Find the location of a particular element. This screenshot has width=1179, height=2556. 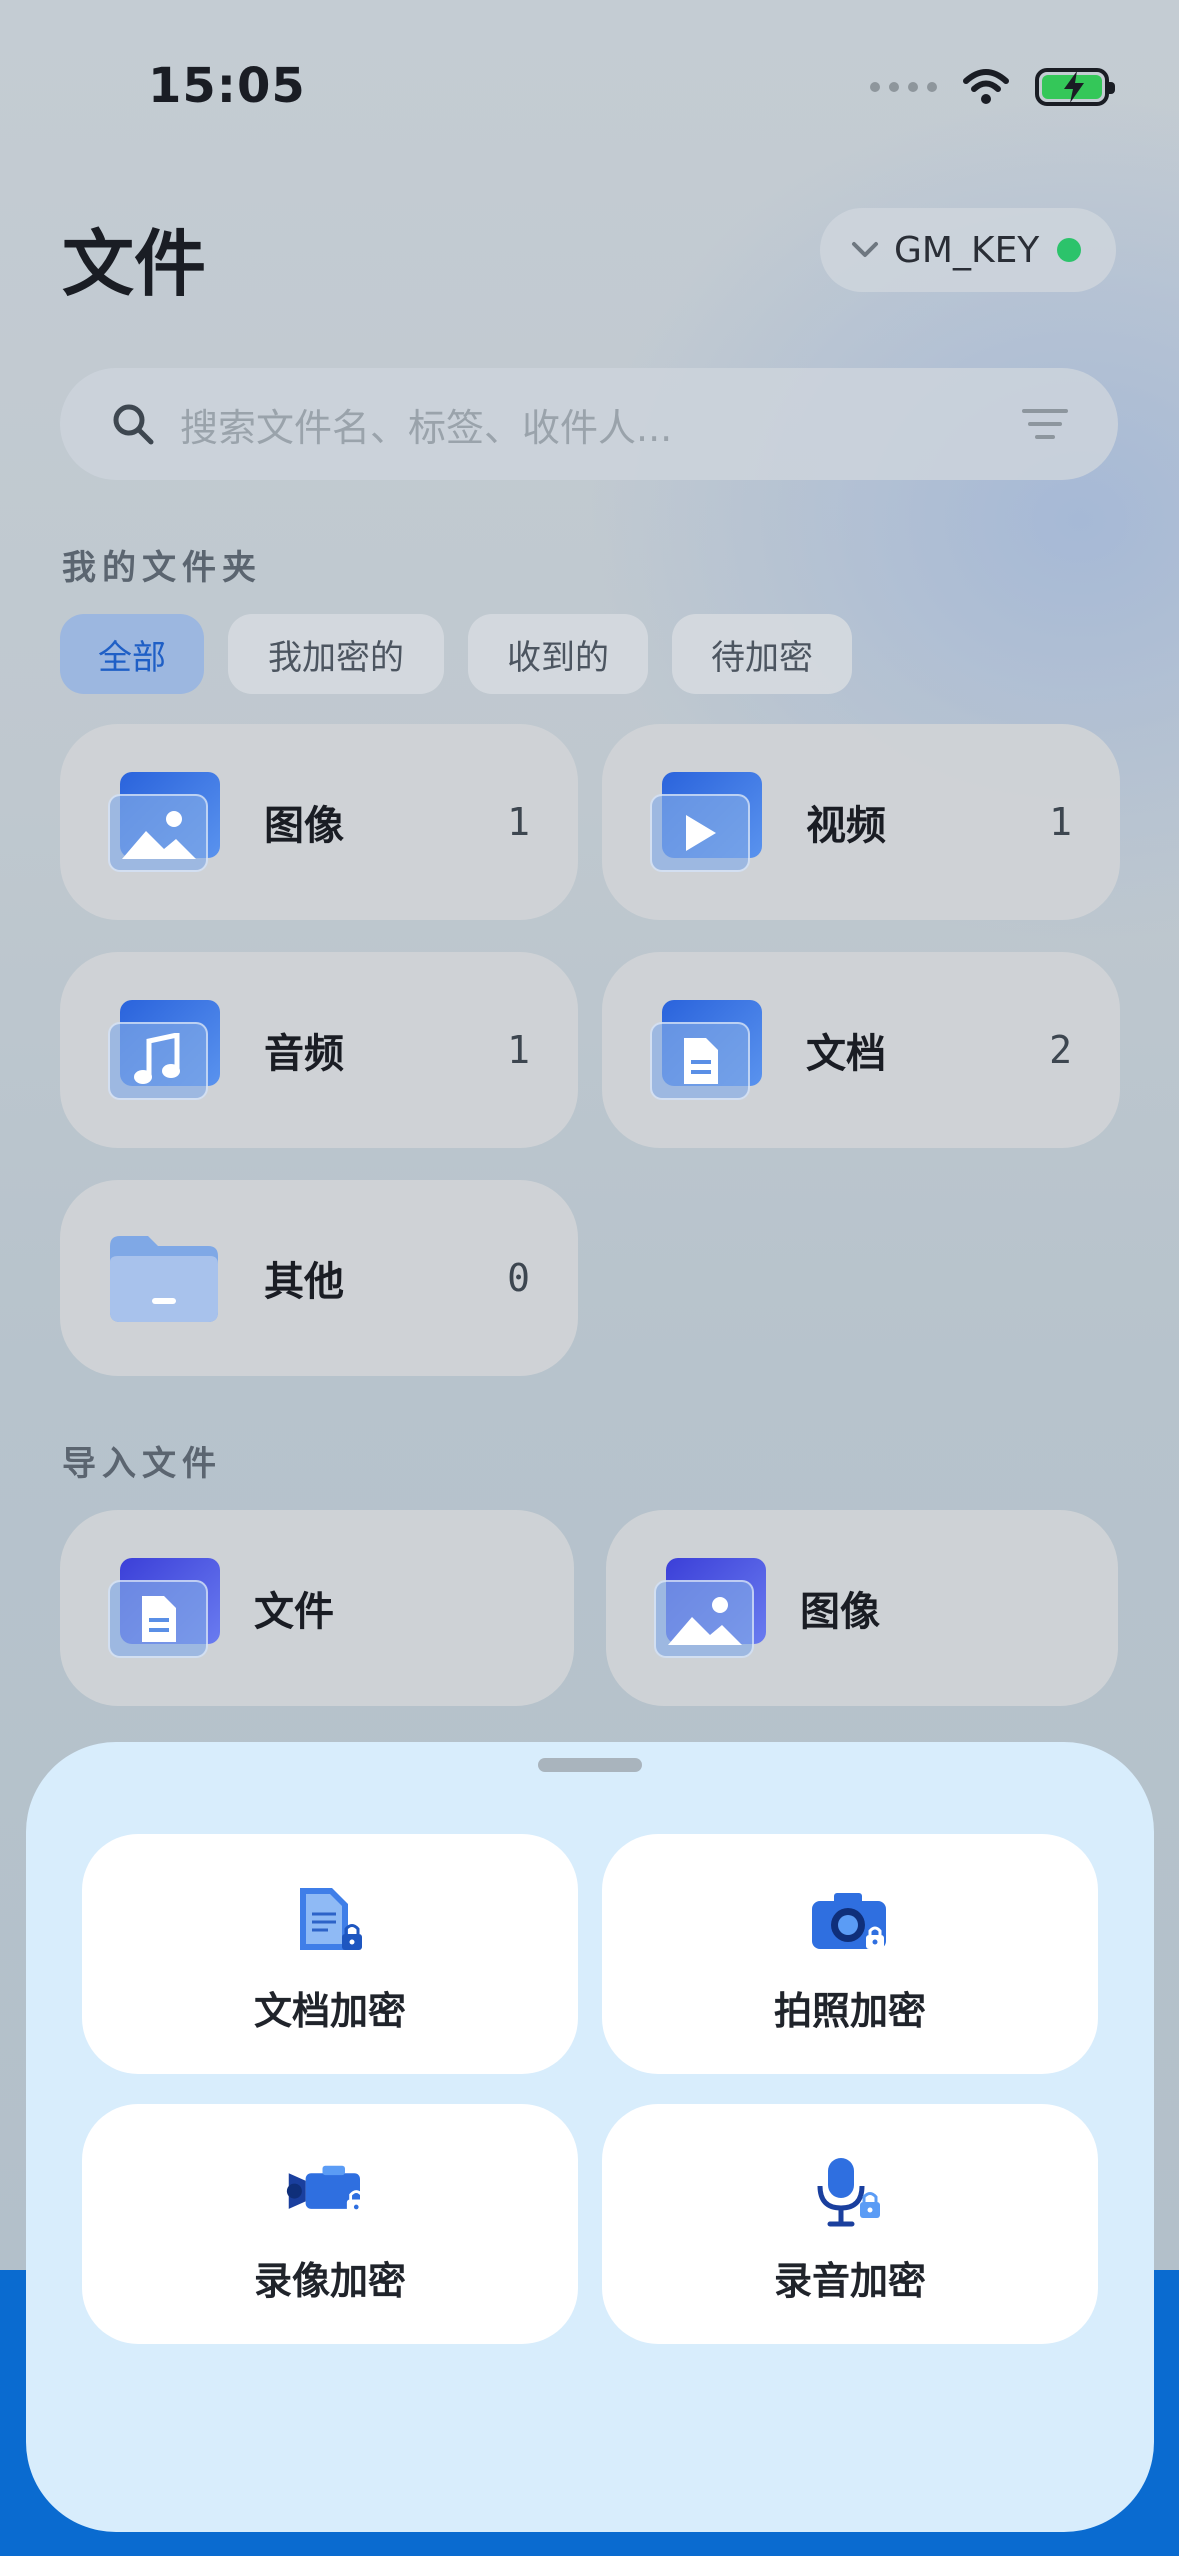

filter-chip-received: 收到的 is located at coordinates (558, 654).